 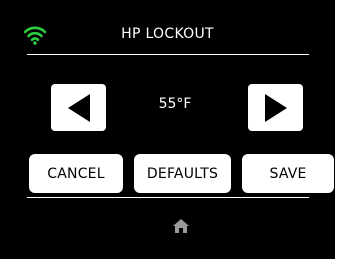 What do you see at coordinates (167, 34) in the screenshot?
I see `page-title: HP LOCKOUT` at bounding box center [167, 34].